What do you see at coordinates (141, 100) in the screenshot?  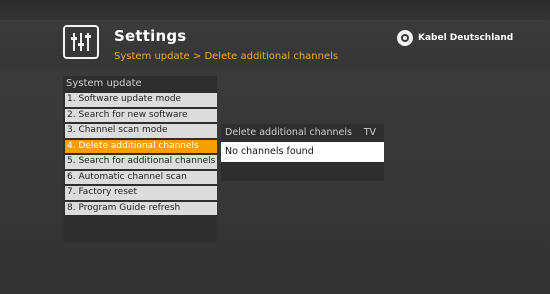 I see `menu-item: 1. Software update mode` at bounding box center [141, 100].